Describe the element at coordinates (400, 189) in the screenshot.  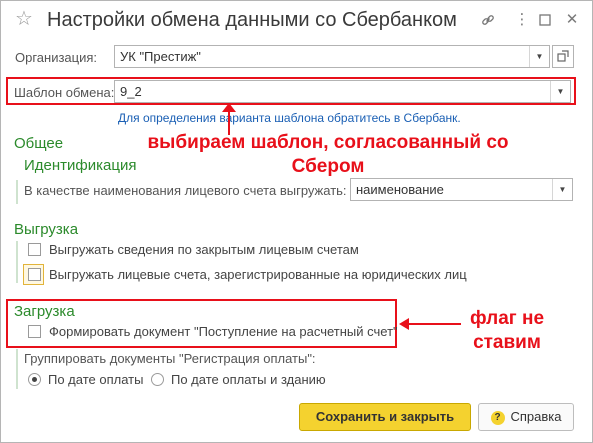
I see `identification-value: наименование` at that location.